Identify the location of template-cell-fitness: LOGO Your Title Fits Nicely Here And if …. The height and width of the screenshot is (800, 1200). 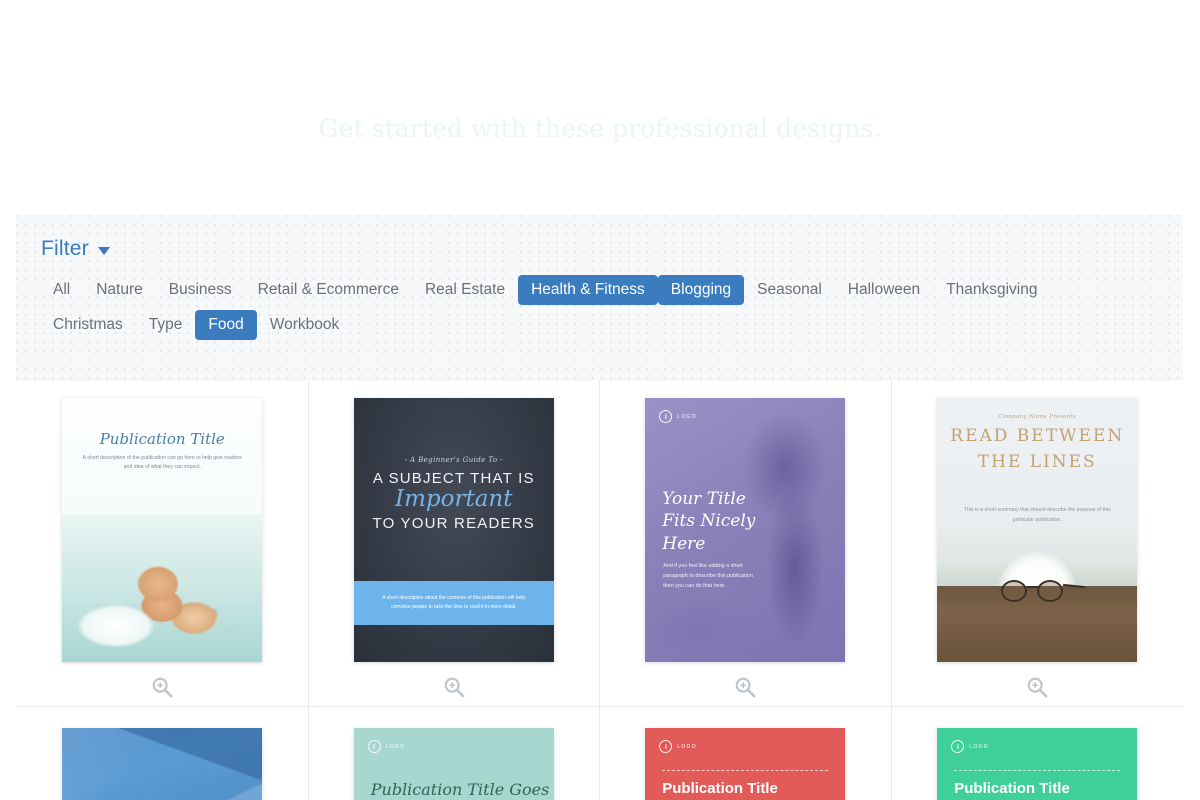
(746, 544).